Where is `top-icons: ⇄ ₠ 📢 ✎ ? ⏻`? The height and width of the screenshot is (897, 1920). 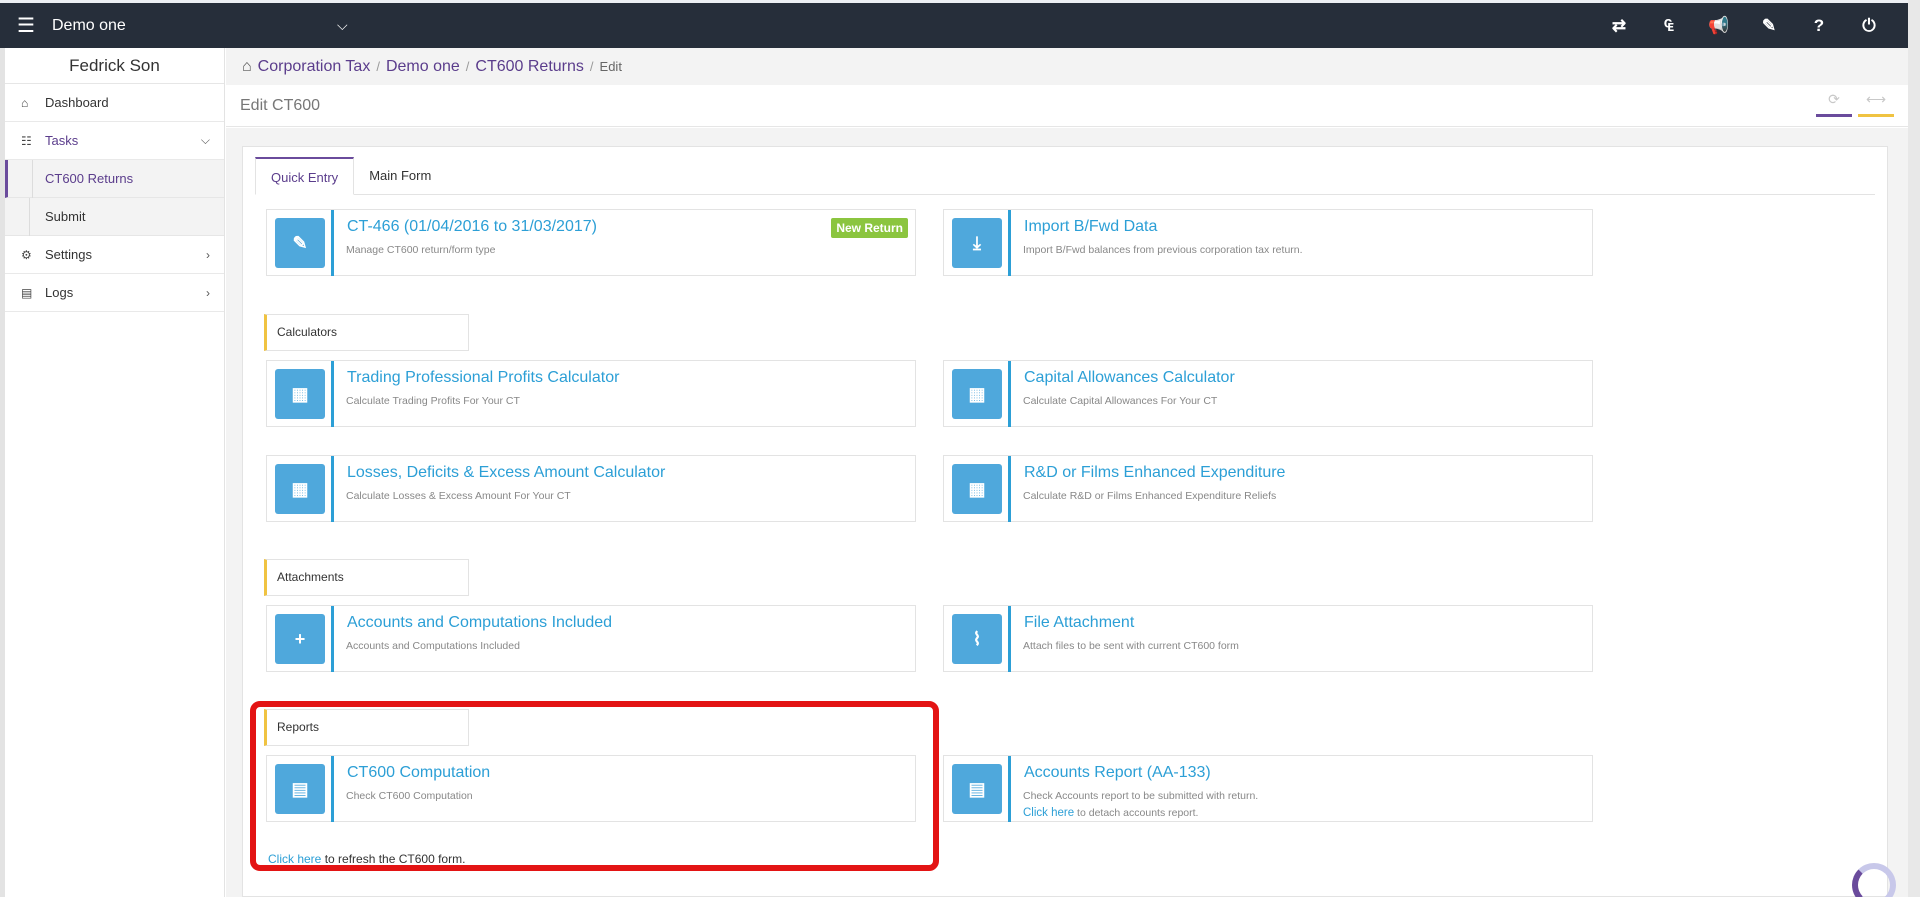
top-icons: ⇄ ₠ 📢 ✎ ? ⏻ is located at coordinates (1744, 25).